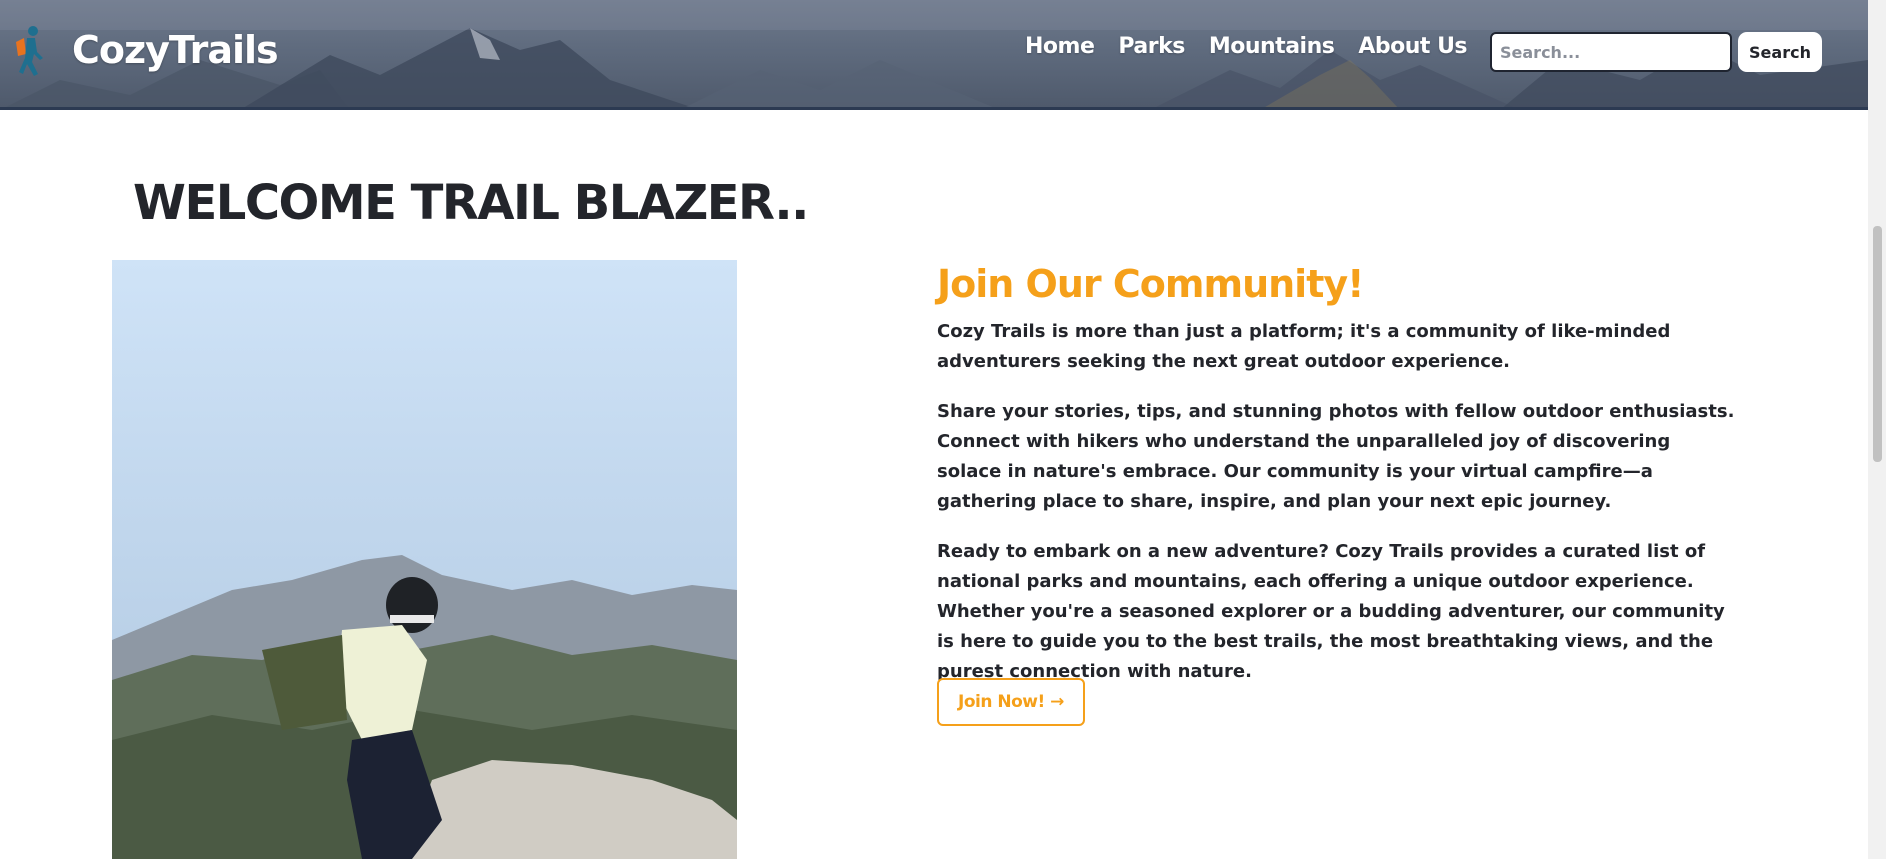 This screenshot has height=859, width=1886. What do you see at coordinates (1877, 344) in the screenshot?
I see `scrollbar-thumb` at bounding box center [1877, 344].